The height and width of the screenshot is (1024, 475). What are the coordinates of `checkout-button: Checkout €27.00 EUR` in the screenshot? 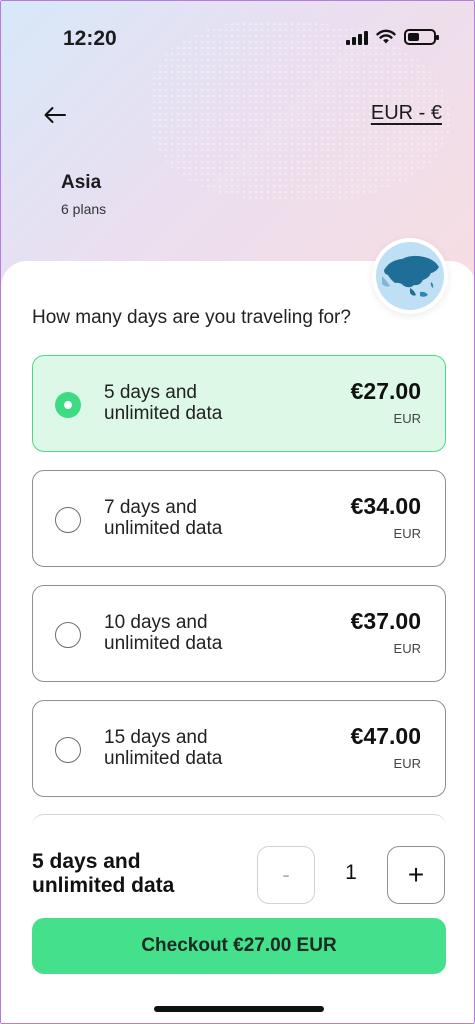 It's located at (239, 946).